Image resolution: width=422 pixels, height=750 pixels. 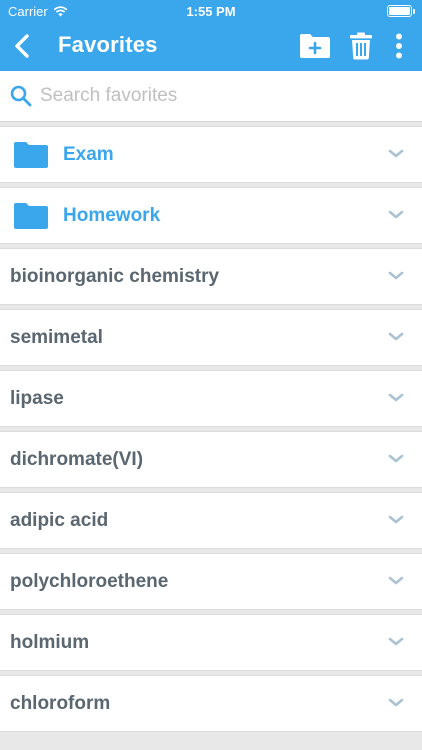 What do you see at coordinates (88, 154) in the screenshot?
I see `folder-label: Exam` at bounding box center [88, 154].